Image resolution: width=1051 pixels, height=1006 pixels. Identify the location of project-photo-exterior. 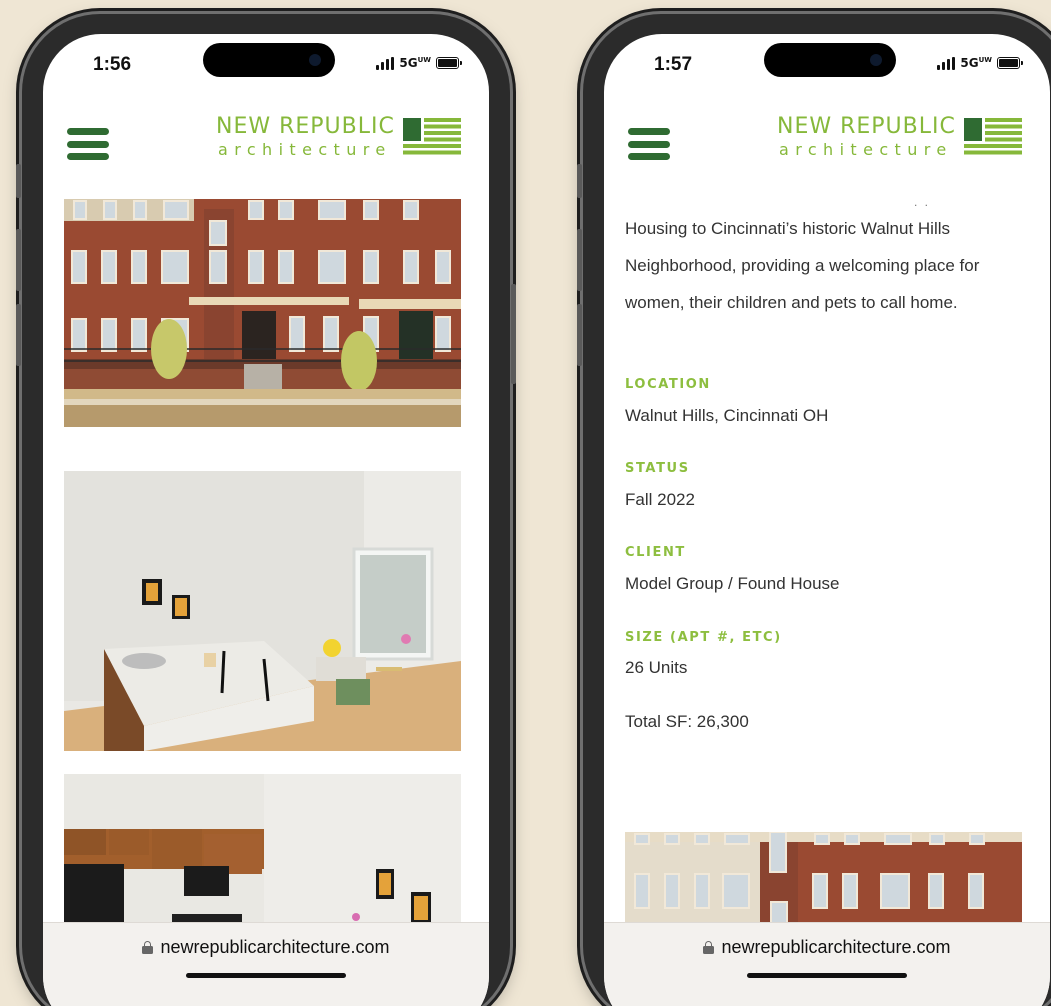
(262, 313).